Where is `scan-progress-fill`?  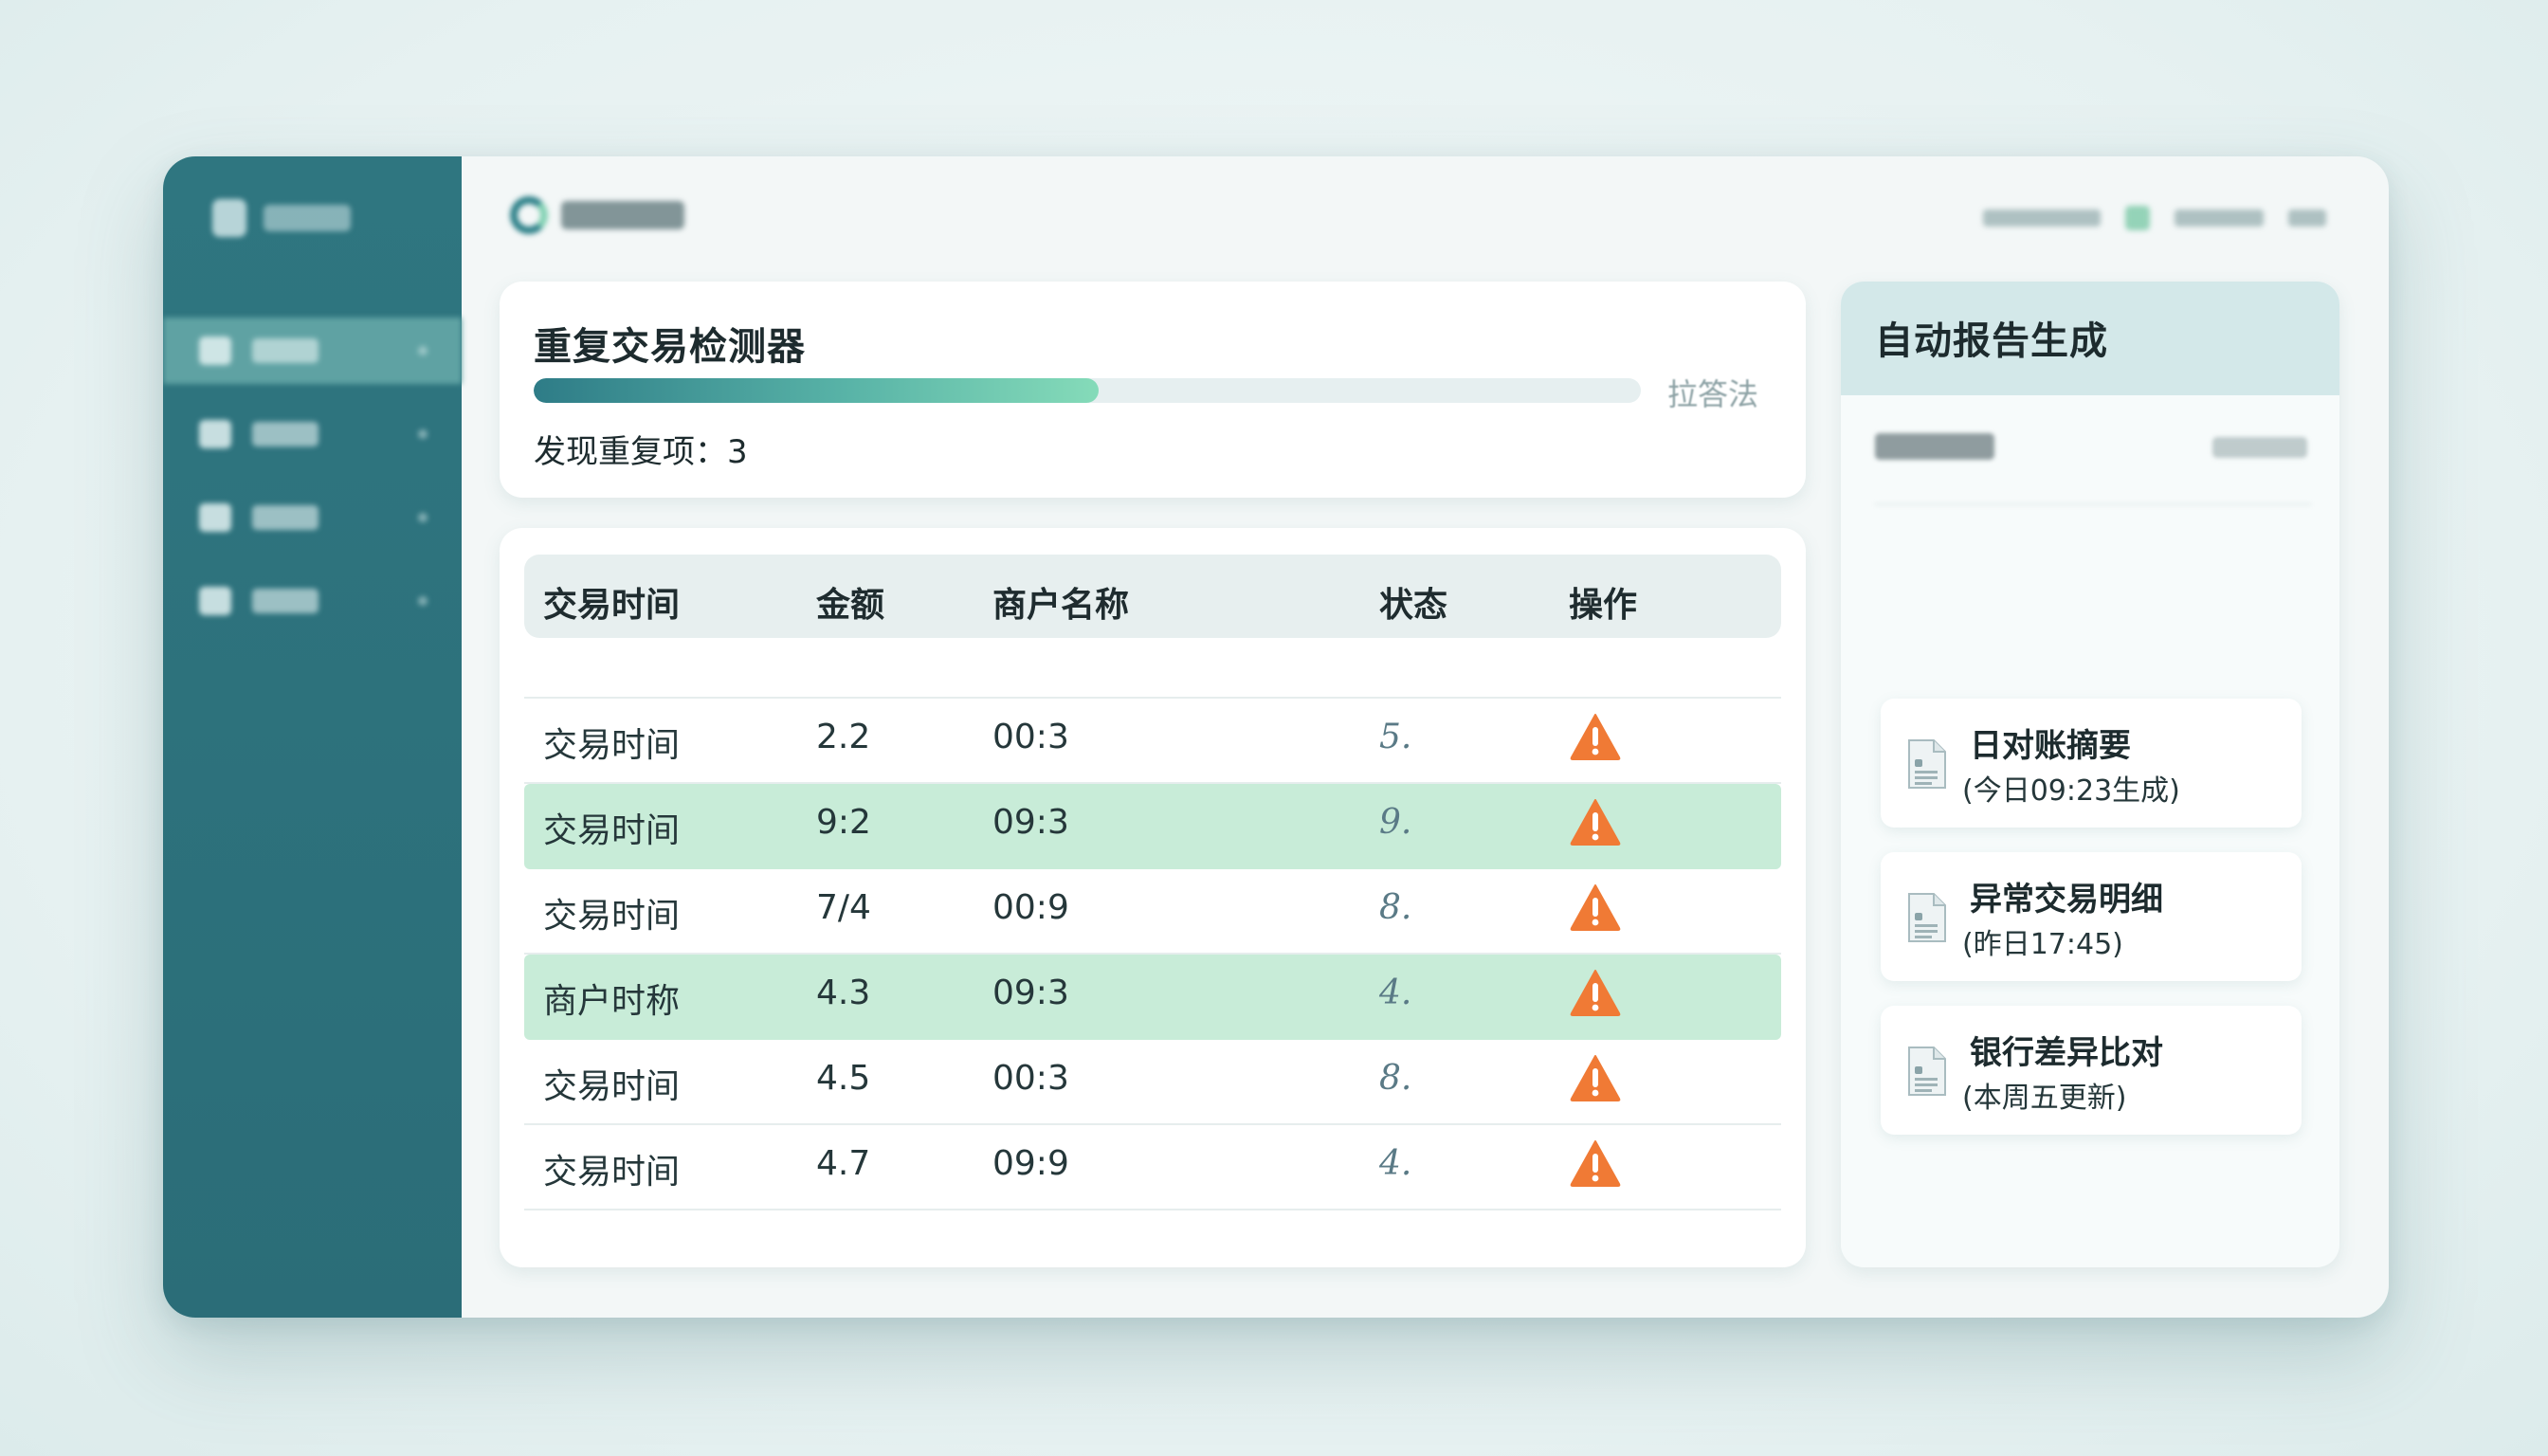
scan-progress-fill is located at coordinates (816, 390).